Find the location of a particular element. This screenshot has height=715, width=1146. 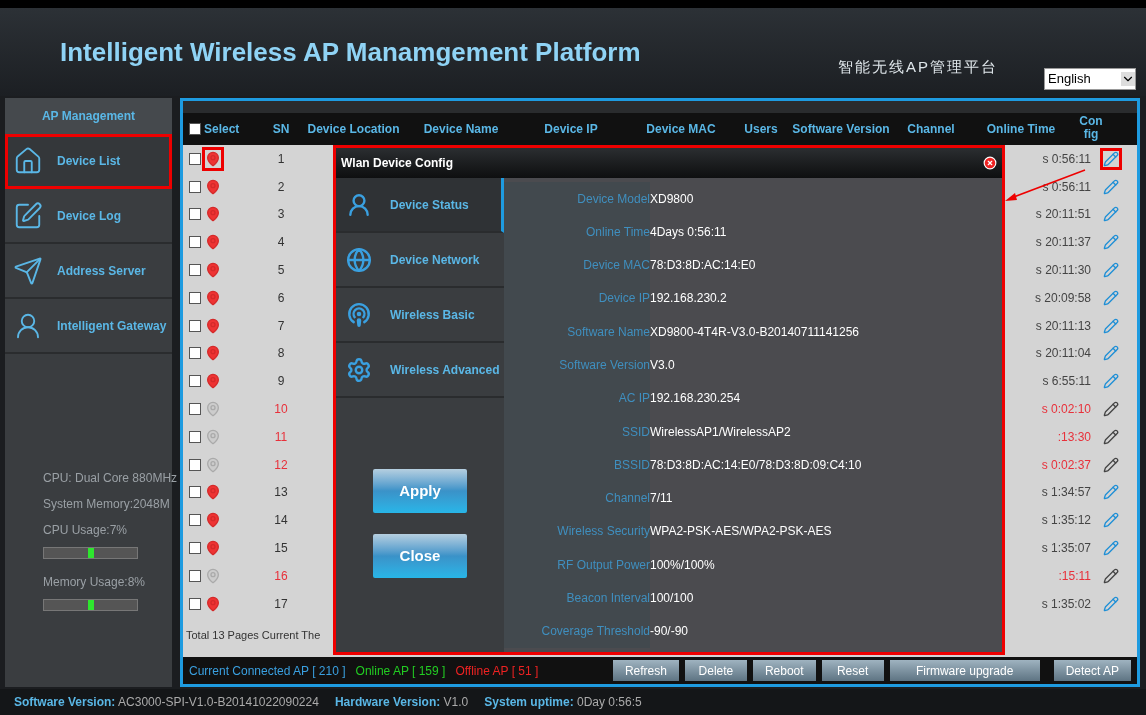

table-cell: s 20:11:04 is located at coordinates (1063, 353).